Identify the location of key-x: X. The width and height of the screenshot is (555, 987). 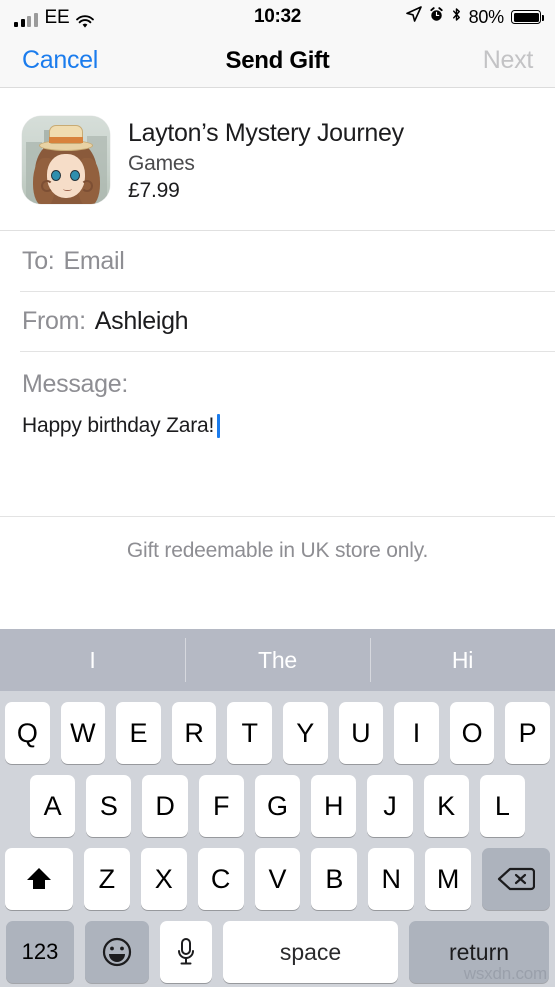
(163, 879).